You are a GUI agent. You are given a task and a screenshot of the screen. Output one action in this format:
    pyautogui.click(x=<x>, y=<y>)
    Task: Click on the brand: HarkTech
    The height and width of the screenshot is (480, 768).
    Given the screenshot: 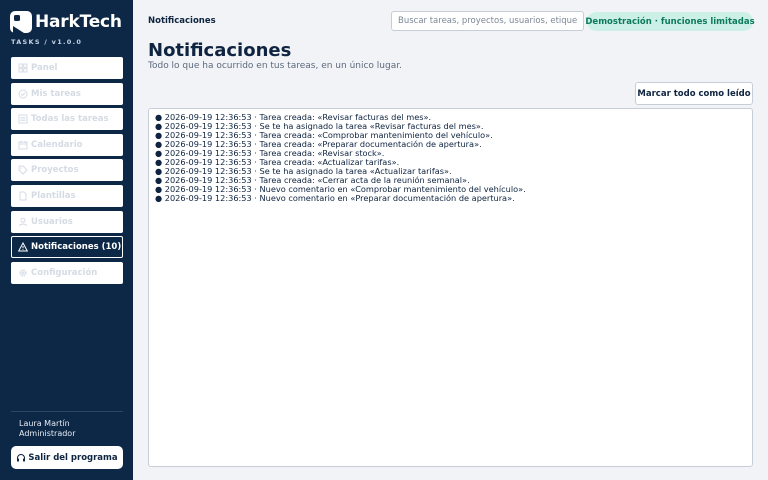 What is the action you would take?
    pyautogui.click(x=66, y=22)
    